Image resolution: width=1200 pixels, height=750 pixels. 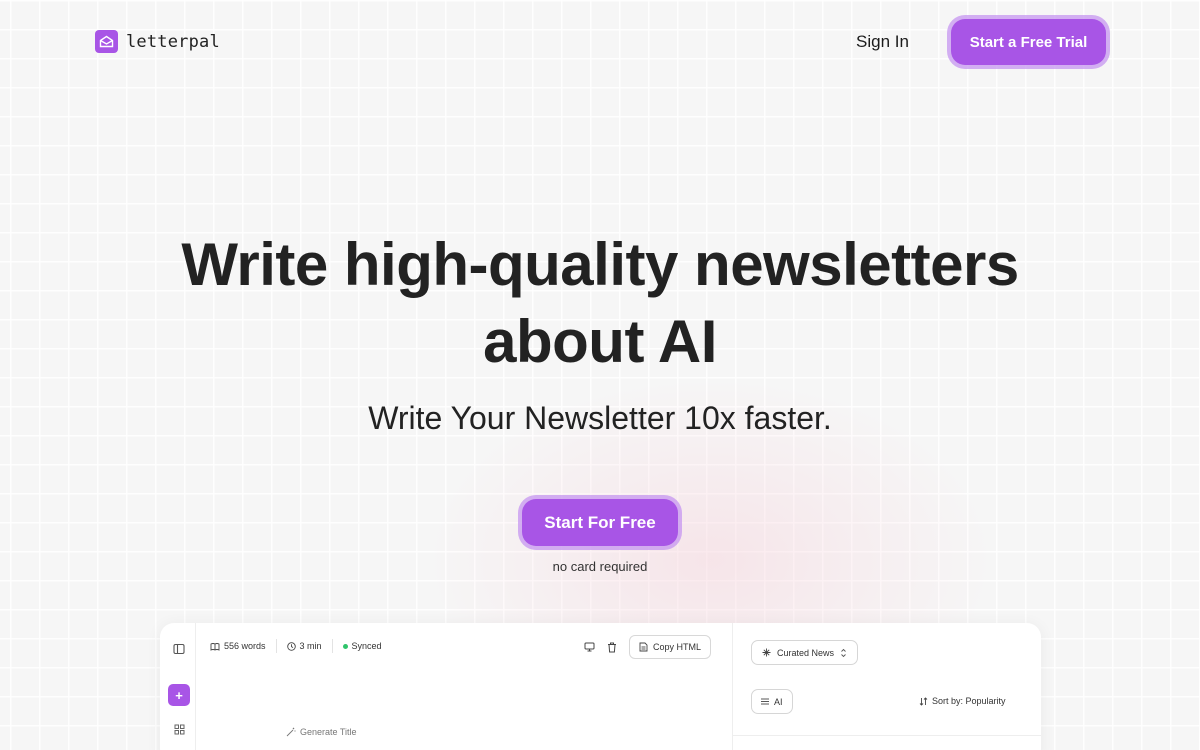 I want to click on status-dot, so click(x=345, y=646).